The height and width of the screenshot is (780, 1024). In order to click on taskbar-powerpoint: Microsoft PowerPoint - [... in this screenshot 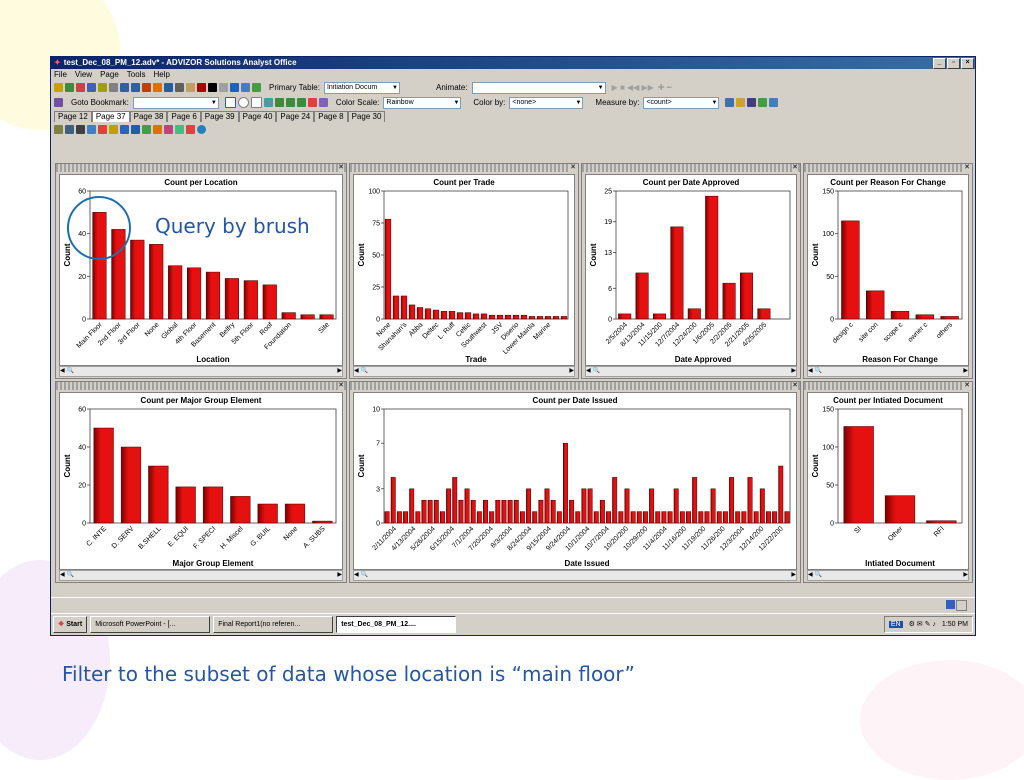, I will do `click(150, 624)`.